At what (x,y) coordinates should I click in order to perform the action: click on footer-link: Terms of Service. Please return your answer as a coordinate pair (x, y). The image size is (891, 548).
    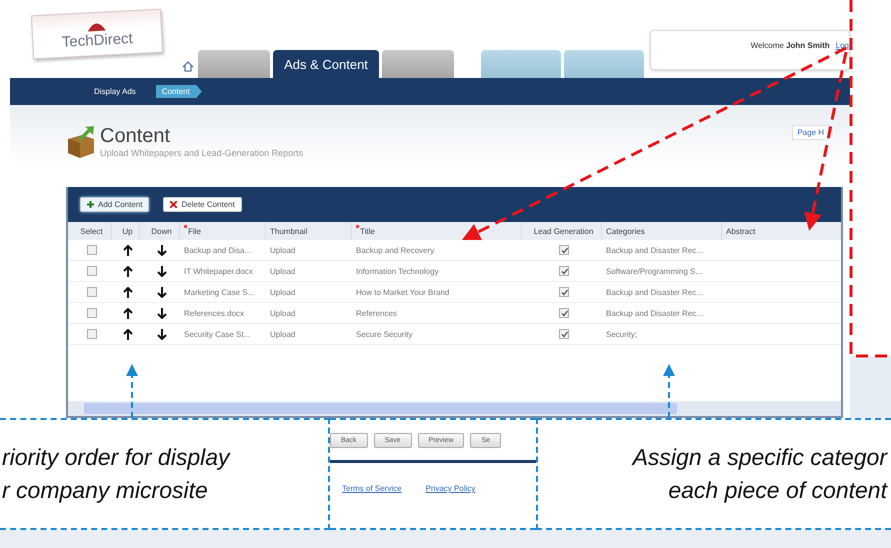
    Looking at the image, I should click on (372, 488).